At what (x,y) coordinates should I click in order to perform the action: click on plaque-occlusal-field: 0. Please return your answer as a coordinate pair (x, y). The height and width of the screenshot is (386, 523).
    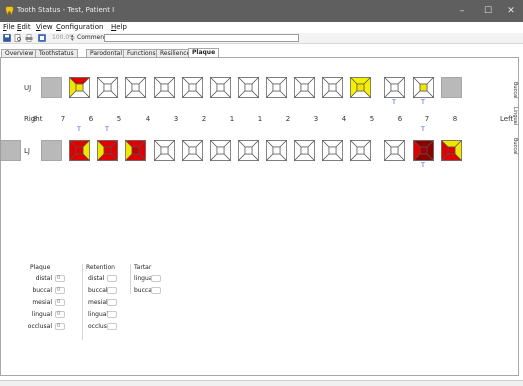
    Looking at the image, I should click on (60, 326).